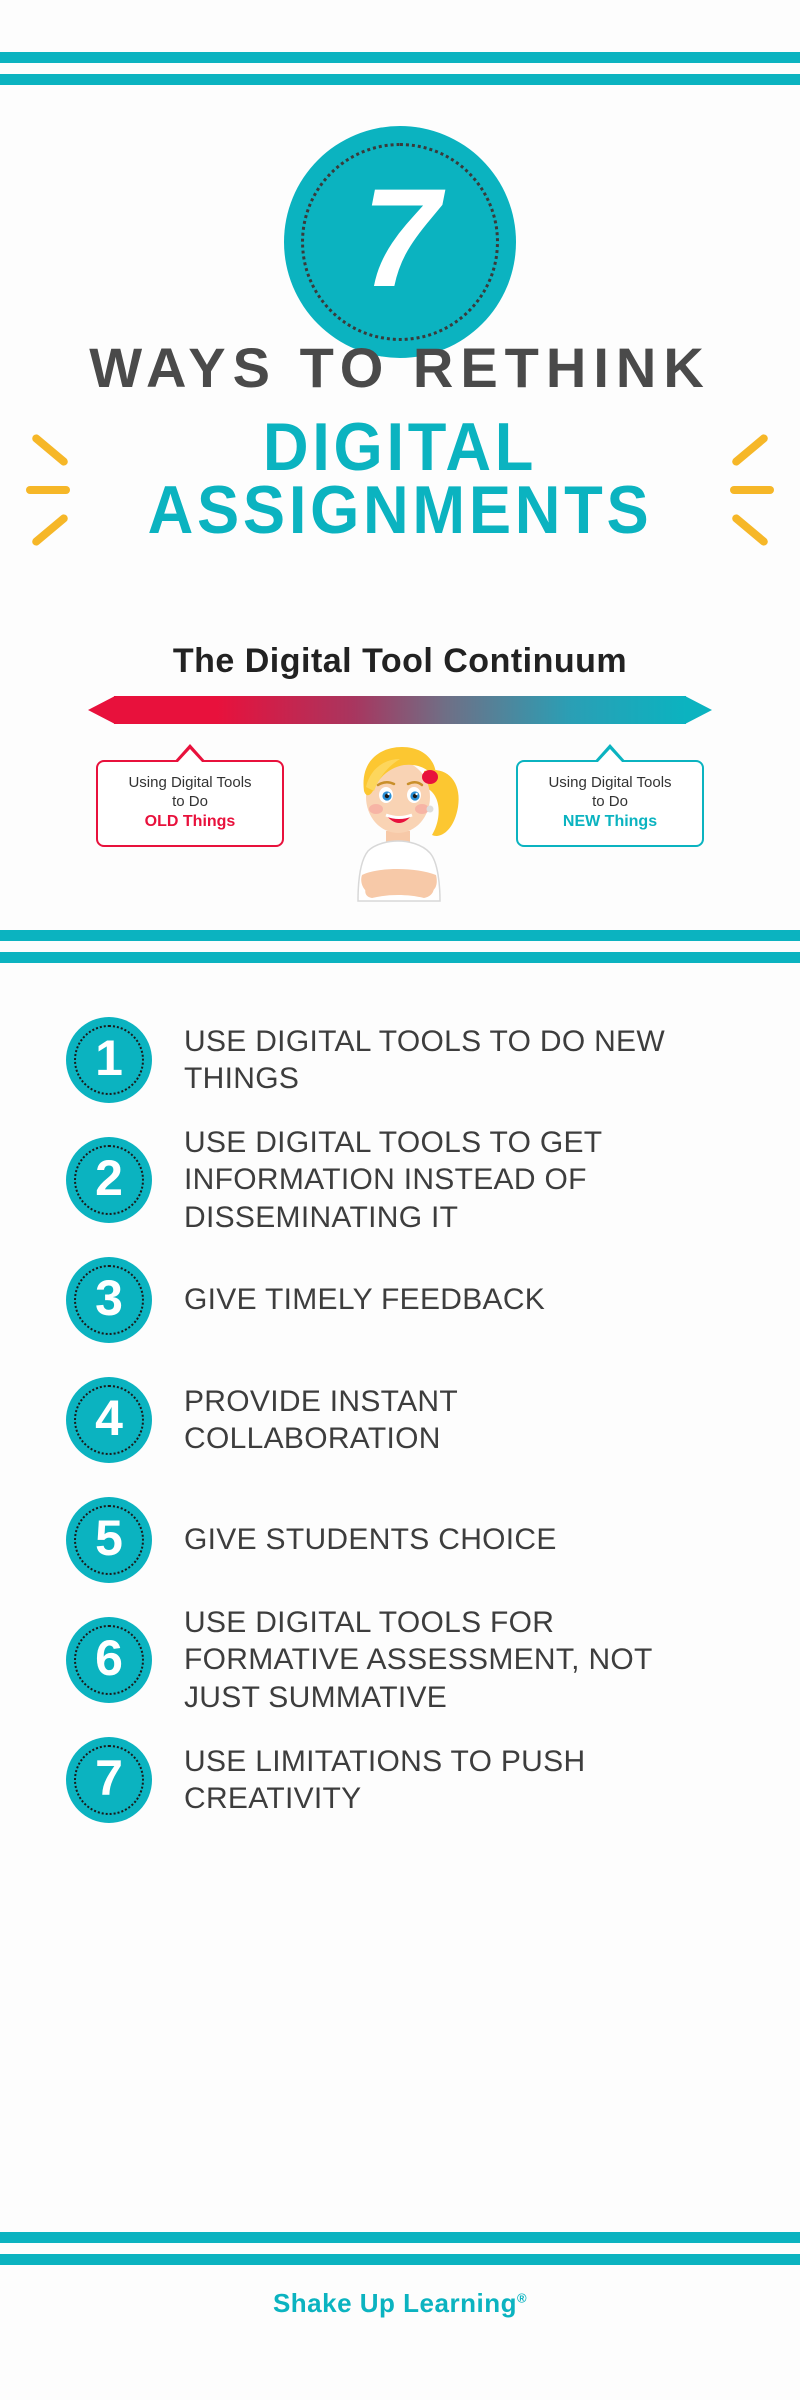 The height and width of the screenshot is (2400, 800). I want to click on page-title-line3: ASSIGNMENTS, so click(400, 509).